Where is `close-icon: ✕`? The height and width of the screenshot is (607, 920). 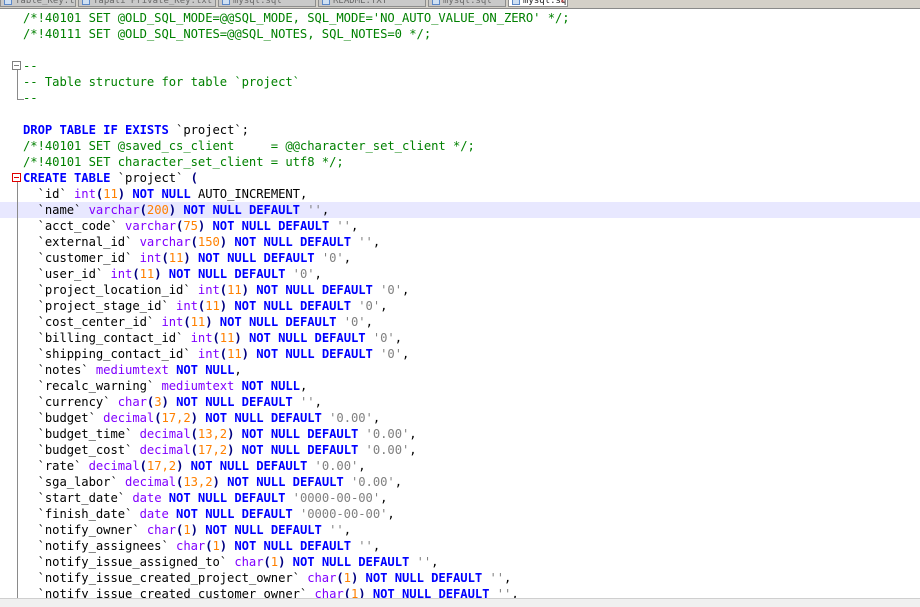 close-icon: ✕ is located at coordinates (562, 2).